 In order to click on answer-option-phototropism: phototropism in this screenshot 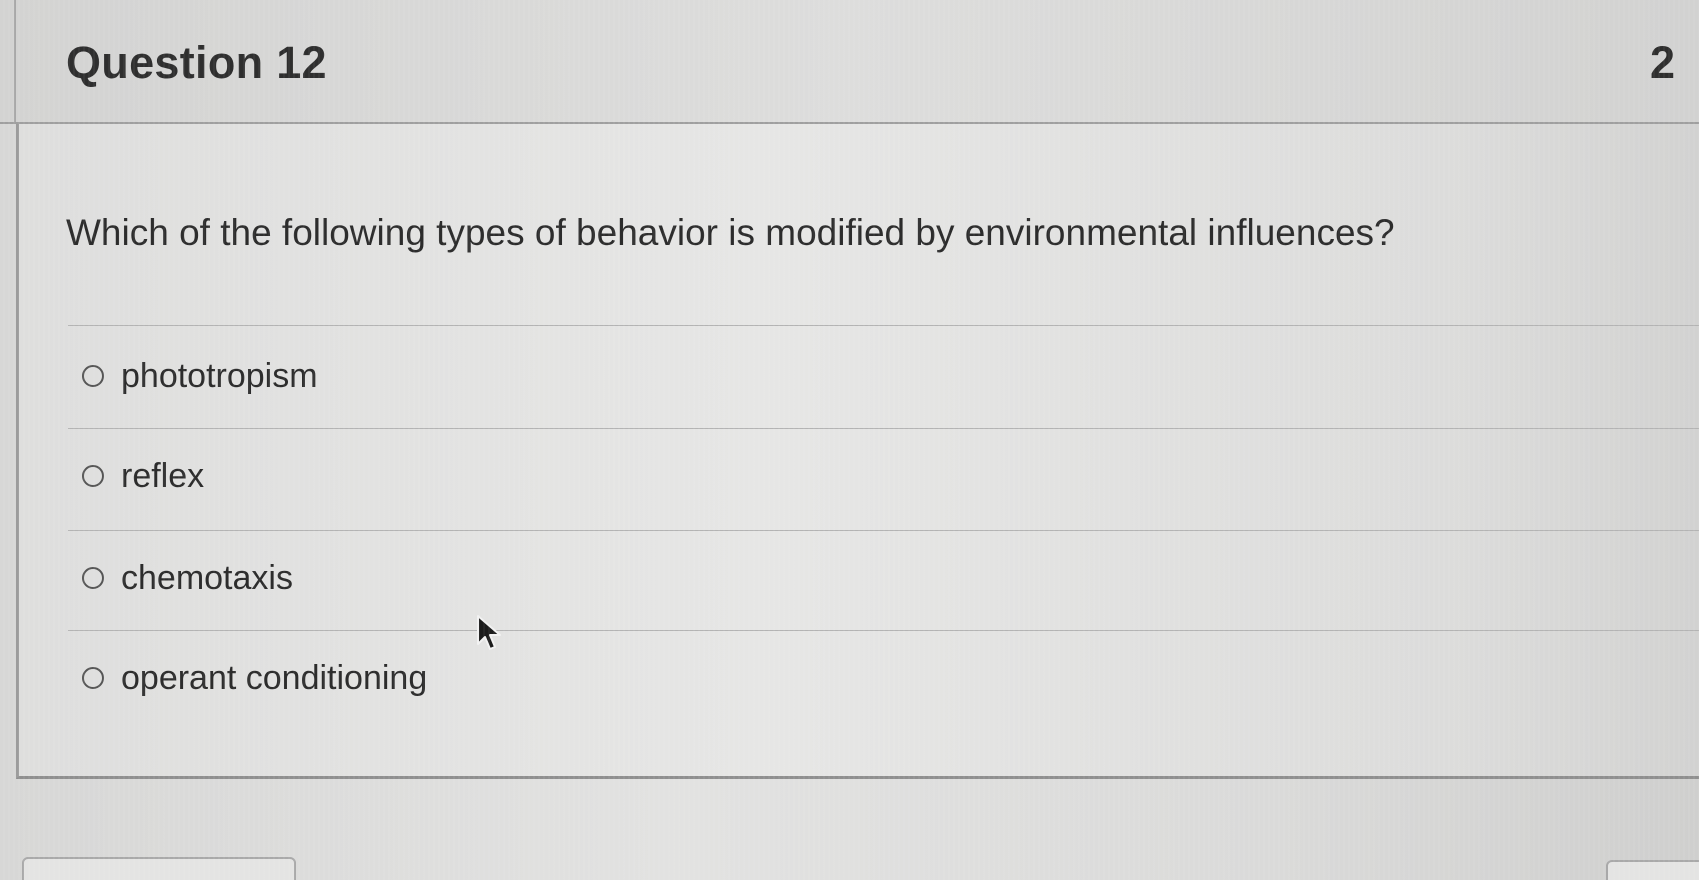, I will do `click(200, 376)`.